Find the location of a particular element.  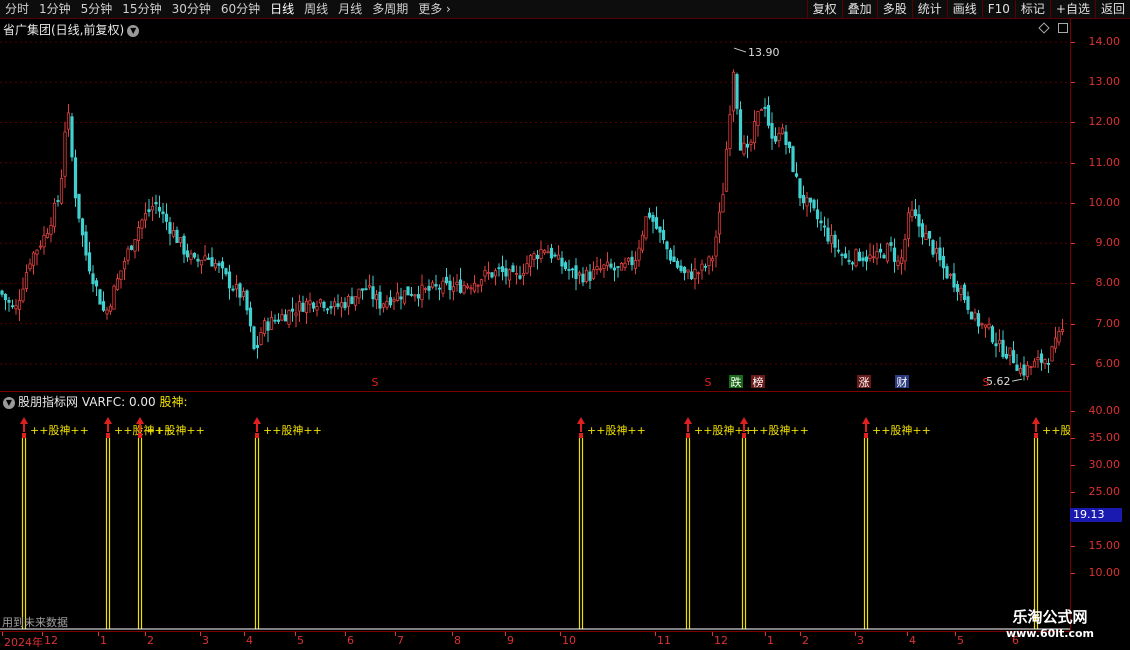

toolbar-button: F10 is located at coordinates (998, 9).